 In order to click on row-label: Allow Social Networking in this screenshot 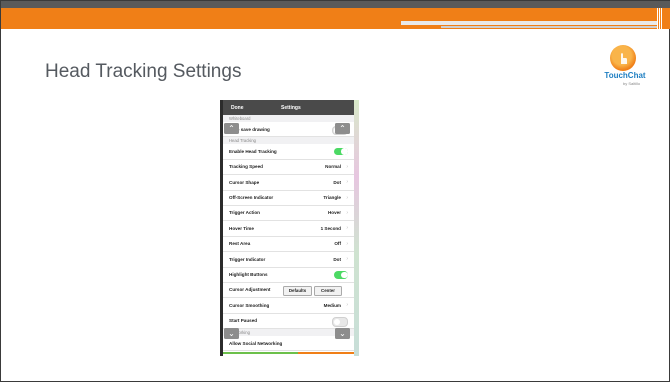, I will do `click(256, 343)`.